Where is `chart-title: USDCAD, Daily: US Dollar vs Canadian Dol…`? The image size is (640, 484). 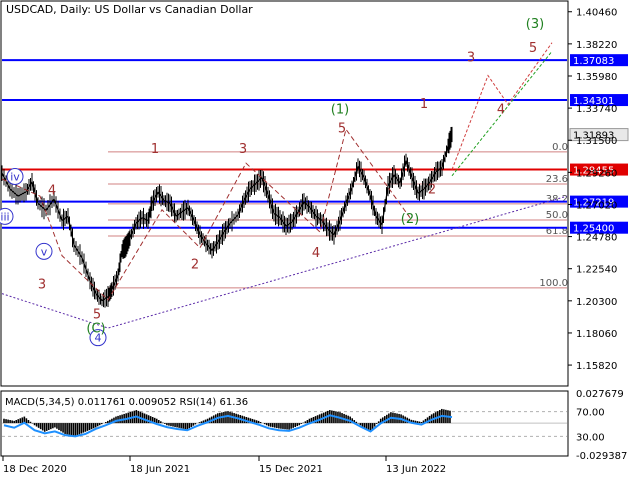
chart-title: USDCAD, Daily: US Dollar vs Canadian Dol… is located at coordinates (129, 9).